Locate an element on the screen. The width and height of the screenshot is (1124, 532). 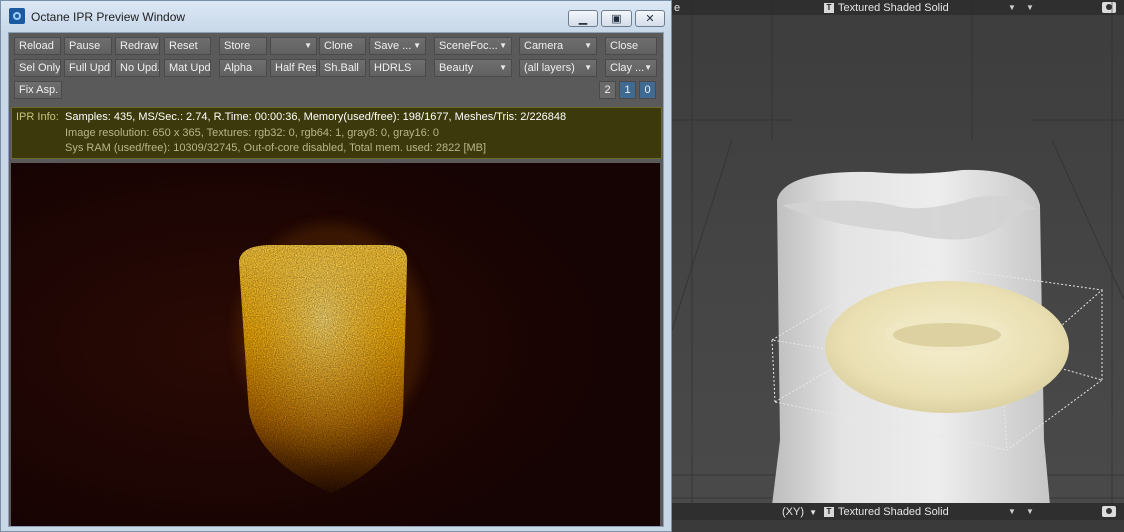
camera-dropdown: Camera is located at coordinates (558, 46).